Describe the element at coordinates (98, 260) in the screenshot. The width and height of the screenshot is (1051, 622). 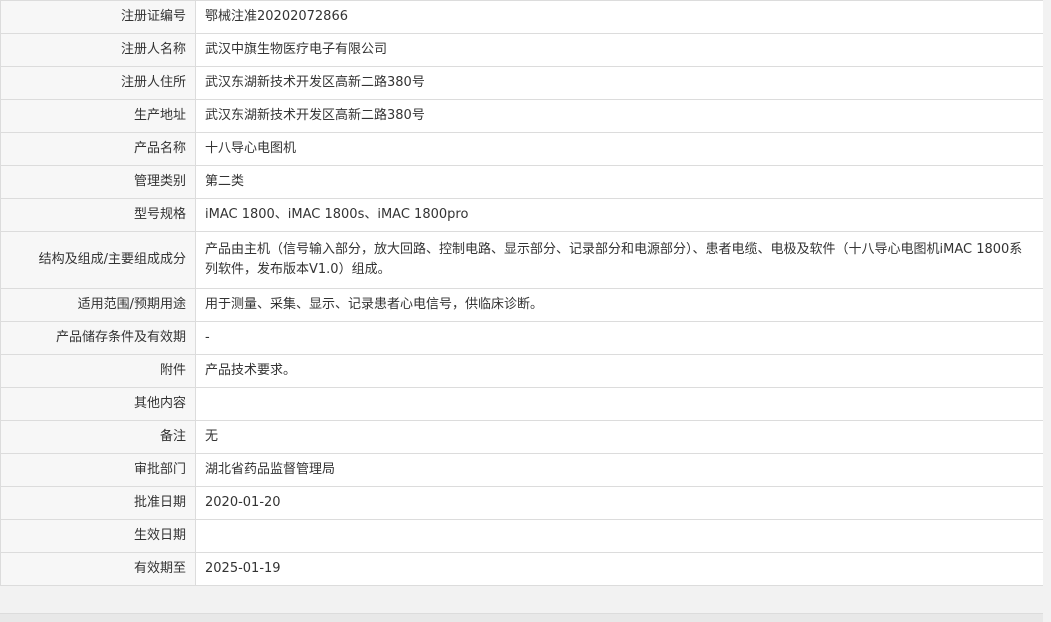
I see `field-label: 结构及组成/主要组成成分` at that location.